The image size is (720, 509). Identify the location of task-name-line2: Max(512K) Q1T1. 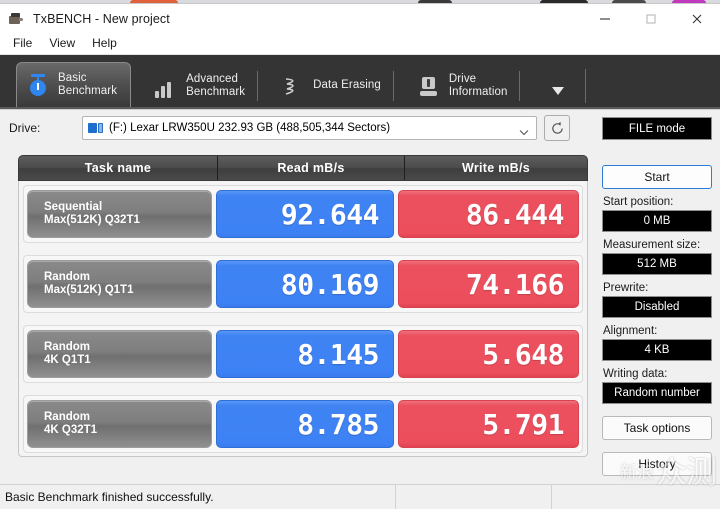
(89, 290).